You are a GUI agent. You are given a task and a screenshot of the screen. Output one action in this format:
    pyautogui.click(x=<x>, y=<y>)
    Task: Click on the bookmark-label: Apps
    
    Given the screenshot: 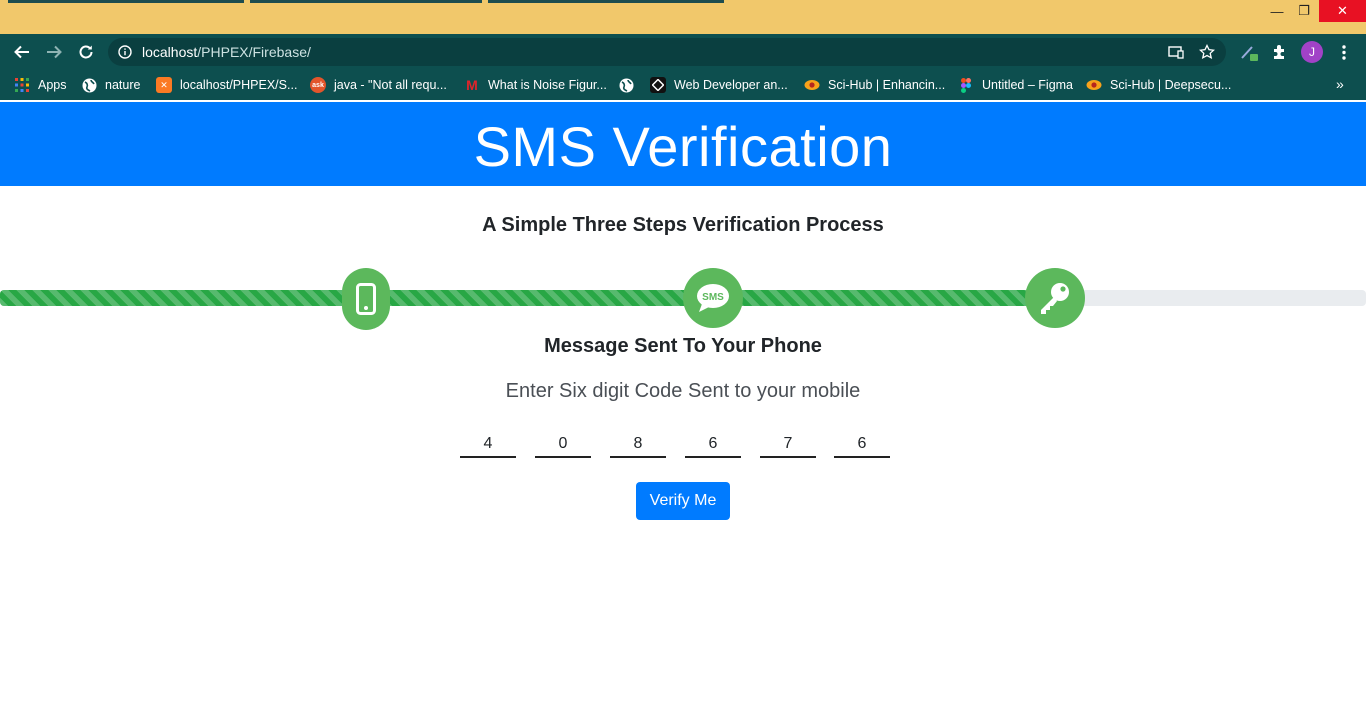 What is the action you would take?
    pyautogui.click(x=52, y=85)
    